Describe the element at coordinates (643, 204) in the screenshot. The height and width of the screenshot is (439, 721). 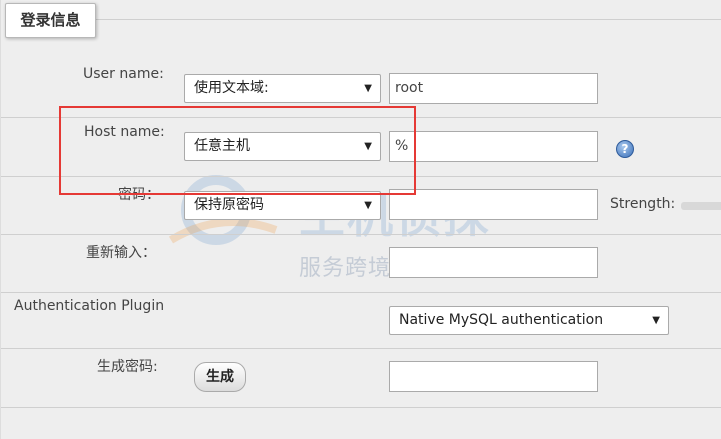
I see `strength-label: Strength:` at that location.